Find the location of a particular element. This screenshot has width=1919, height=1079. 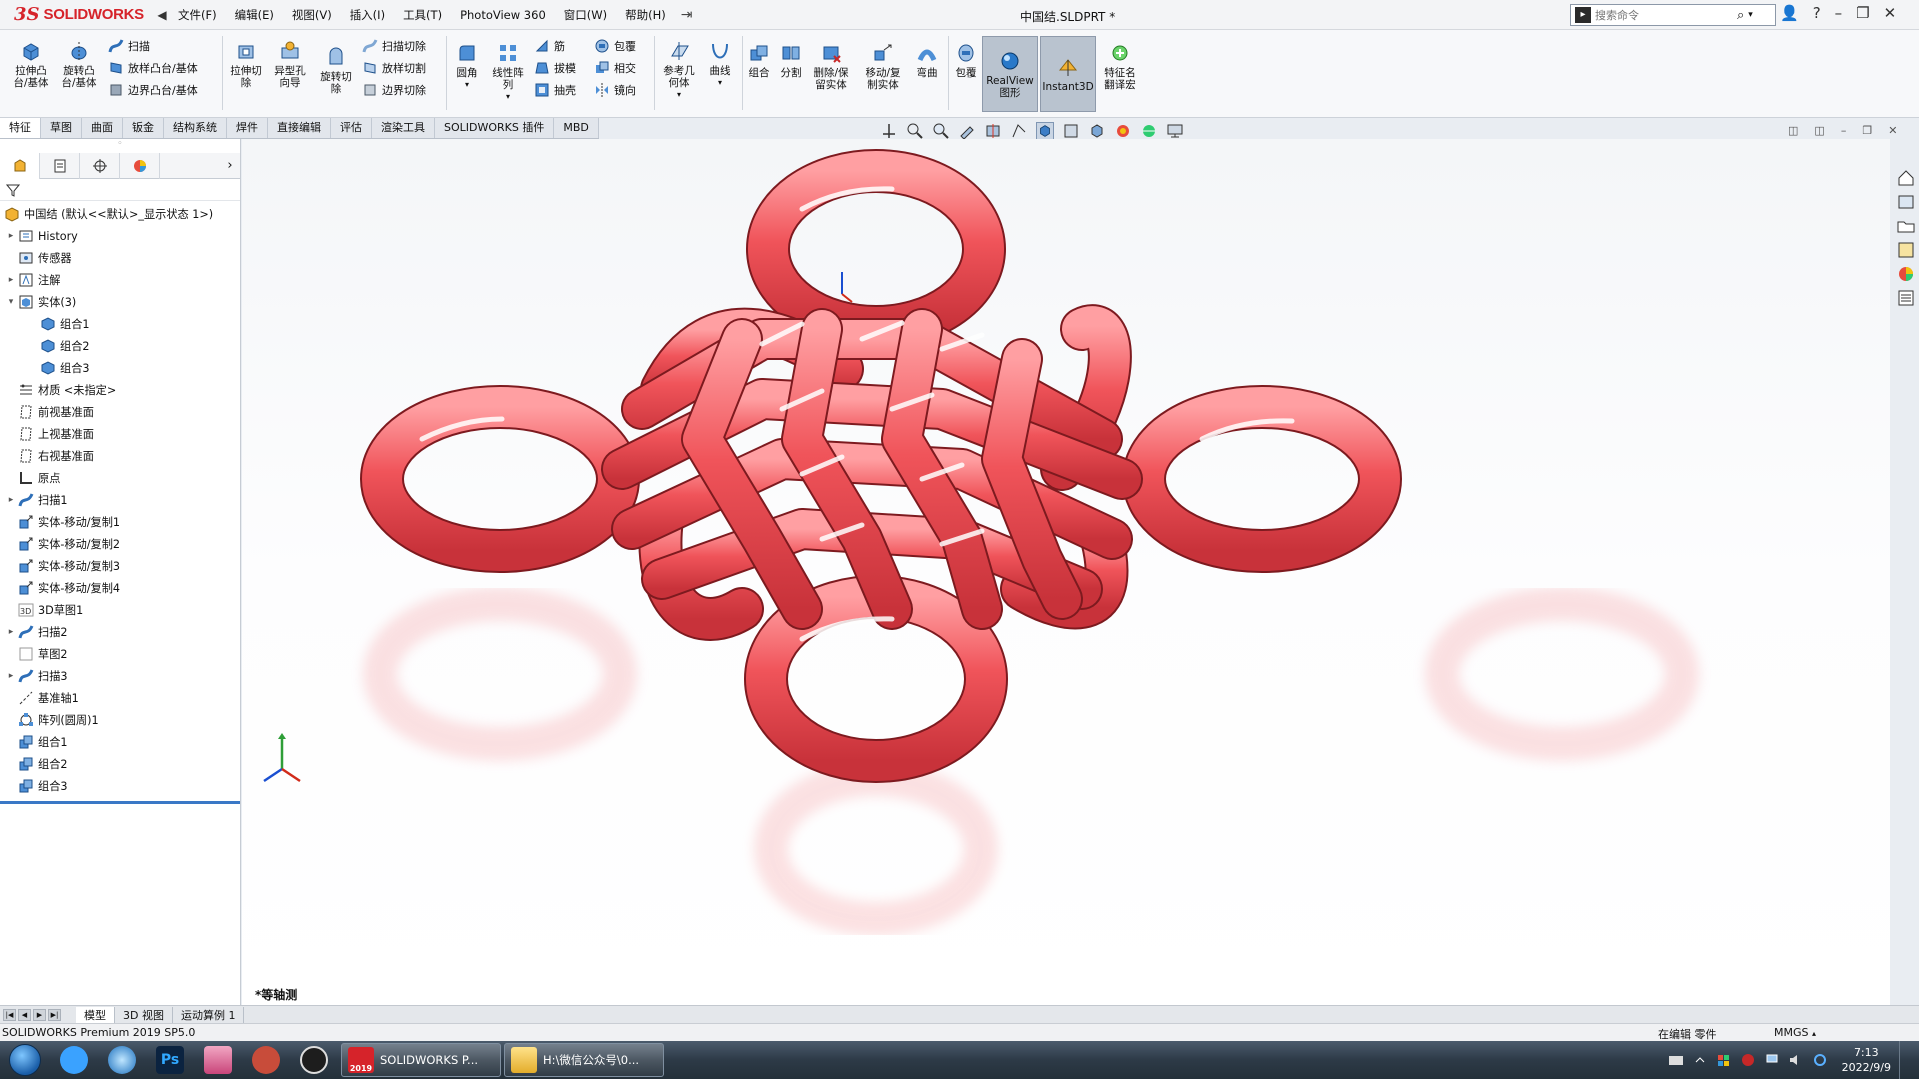

tree-expand-icon: ▾ is located at coordinates (11, 302).